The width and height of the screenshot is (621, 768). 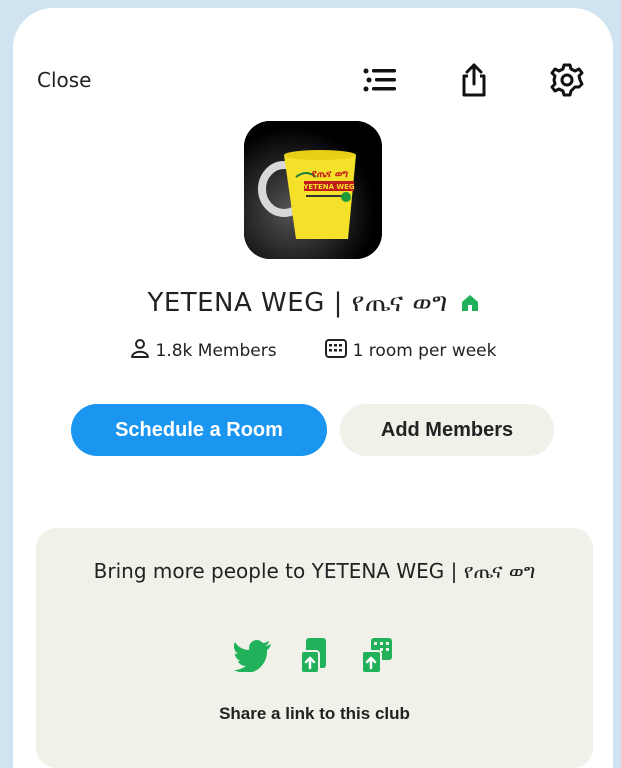 I want to click on schedule-stat: 1 room per week, so click(x=410, y=350).